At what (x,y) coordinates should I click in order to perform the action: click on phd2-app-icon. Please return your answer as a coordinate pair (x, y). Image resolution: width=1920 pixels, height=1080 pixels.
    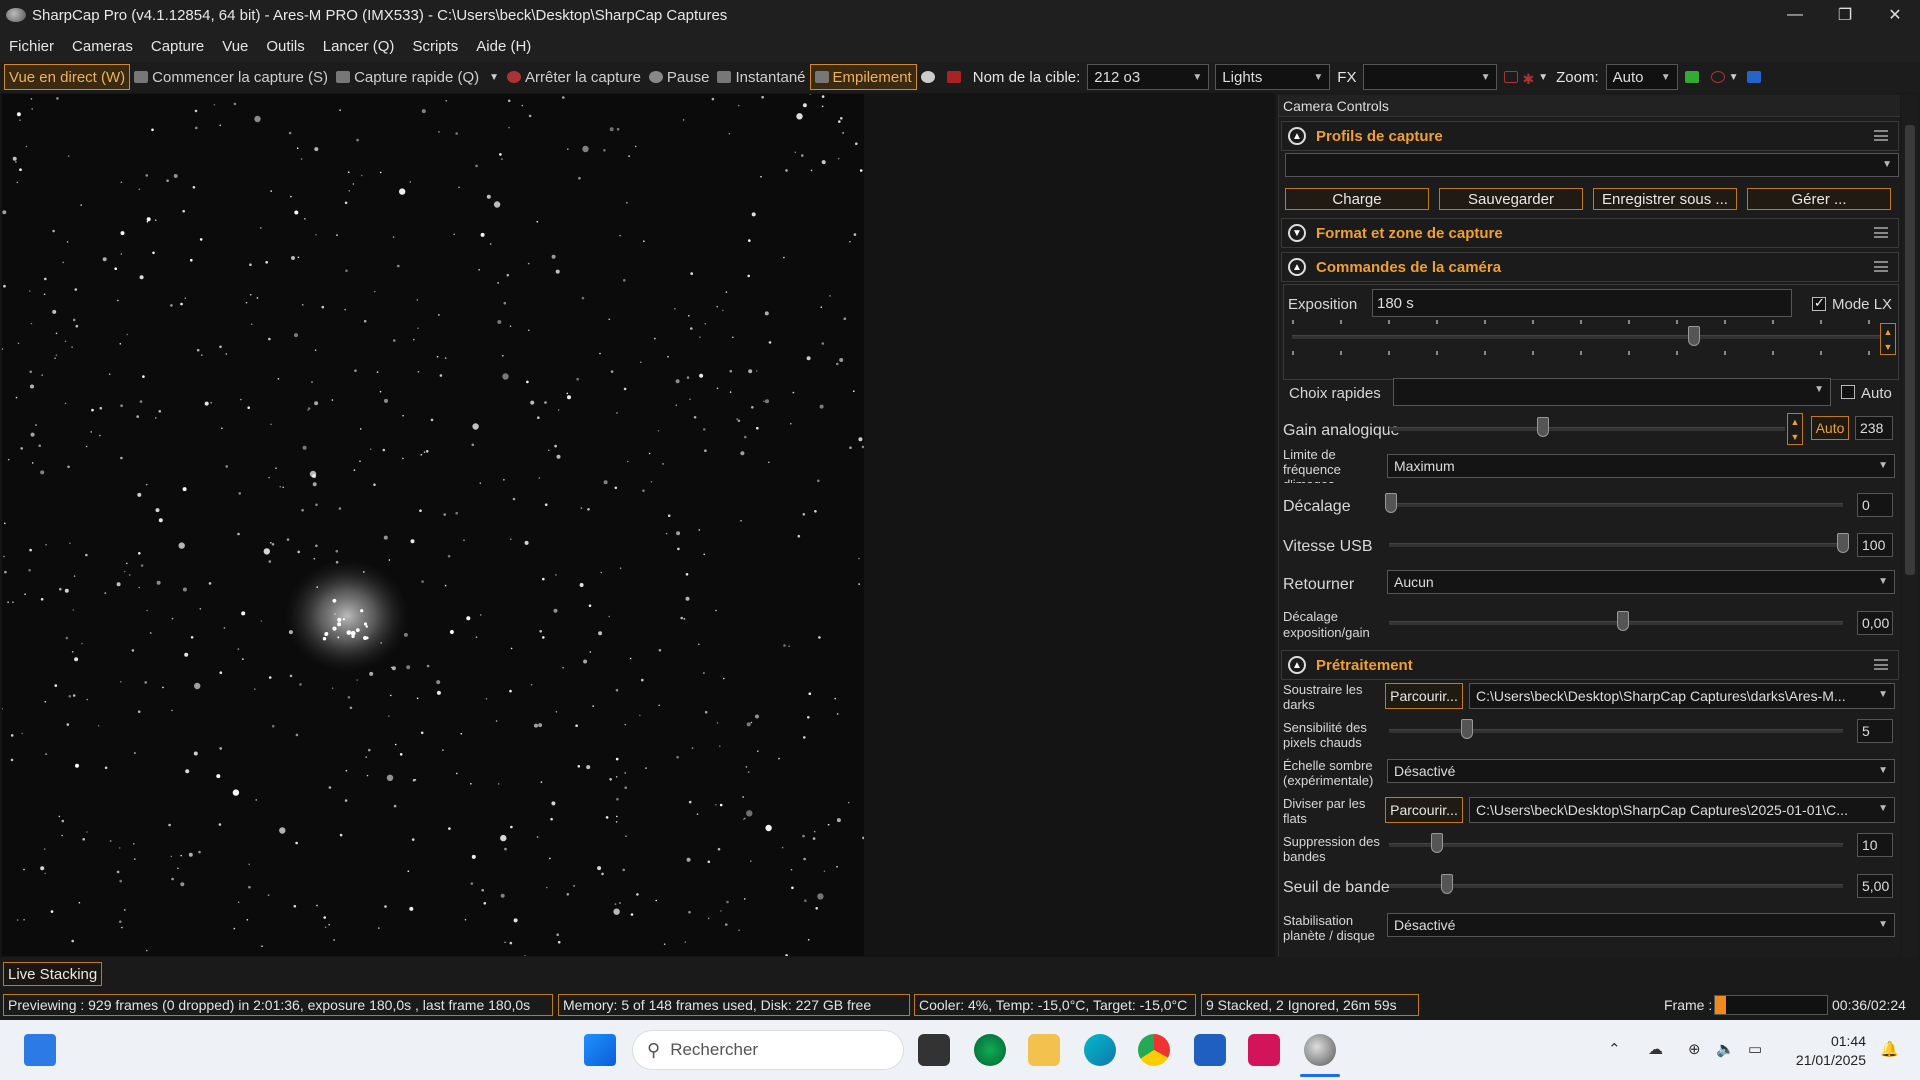
    Looking at the image, I should click on (990, 1050).